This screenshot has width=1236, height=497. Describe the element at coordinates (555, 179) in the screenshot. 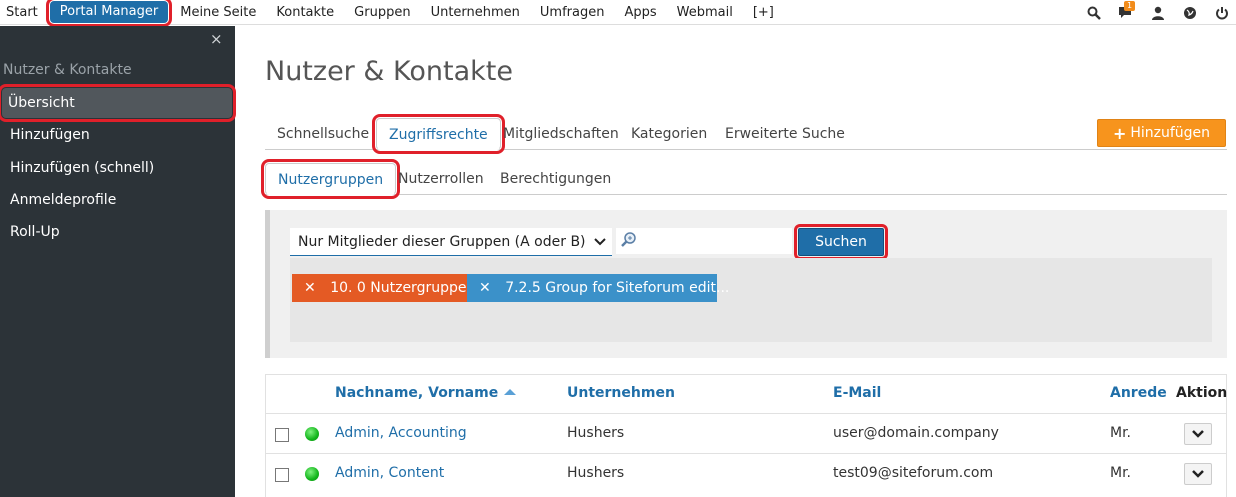

I see `tab-berechtigungen: Berechtigungen` at that location.